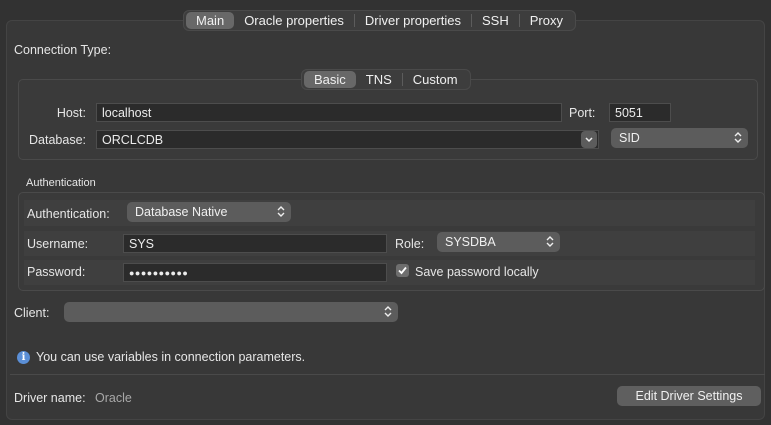 Image resolution: width=771 pixels, height=425 pixels. I want to click on tab-driver-properties: Driver properties, so click(413, 20).